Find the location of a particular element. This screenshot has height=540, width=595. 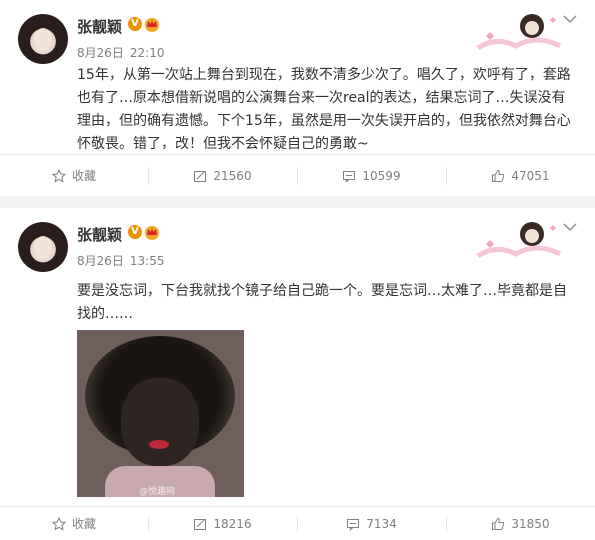

action-bar: 收藏 18216 7134 31850 is located at coordinates (297, 523).